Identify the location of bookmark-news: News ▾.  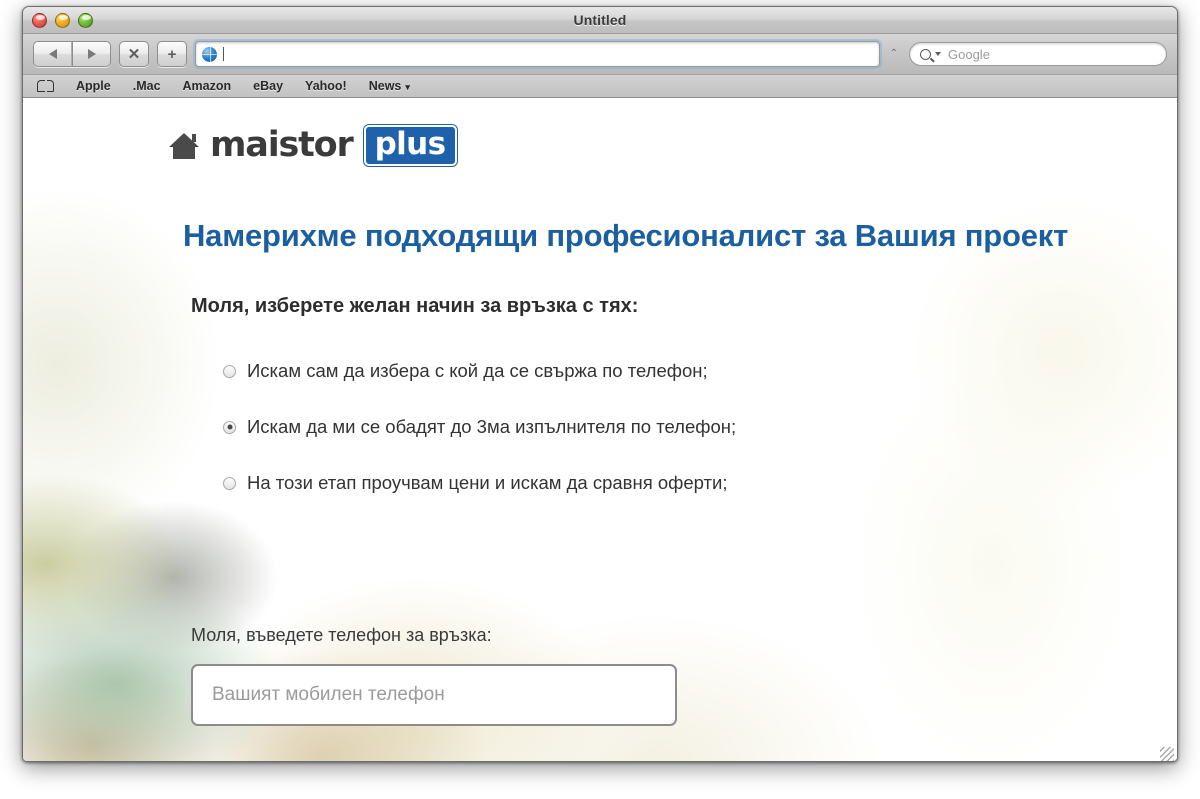
(389, 86).